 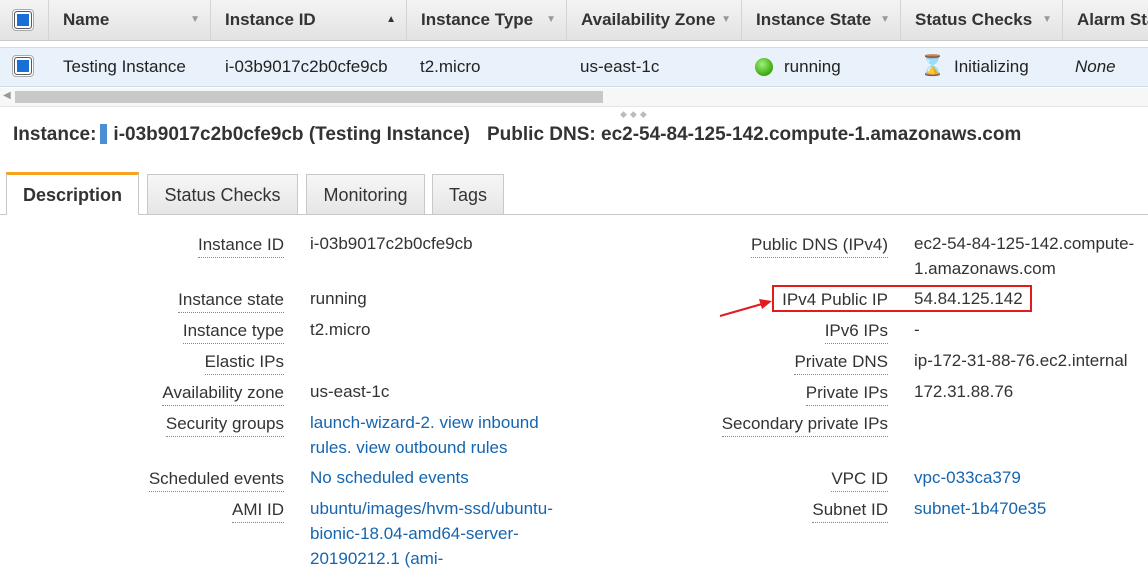 What do you see at coordinates (764, 67) in the screenshot?
I see `green-dot-icon` at bounding box center [764, 67].